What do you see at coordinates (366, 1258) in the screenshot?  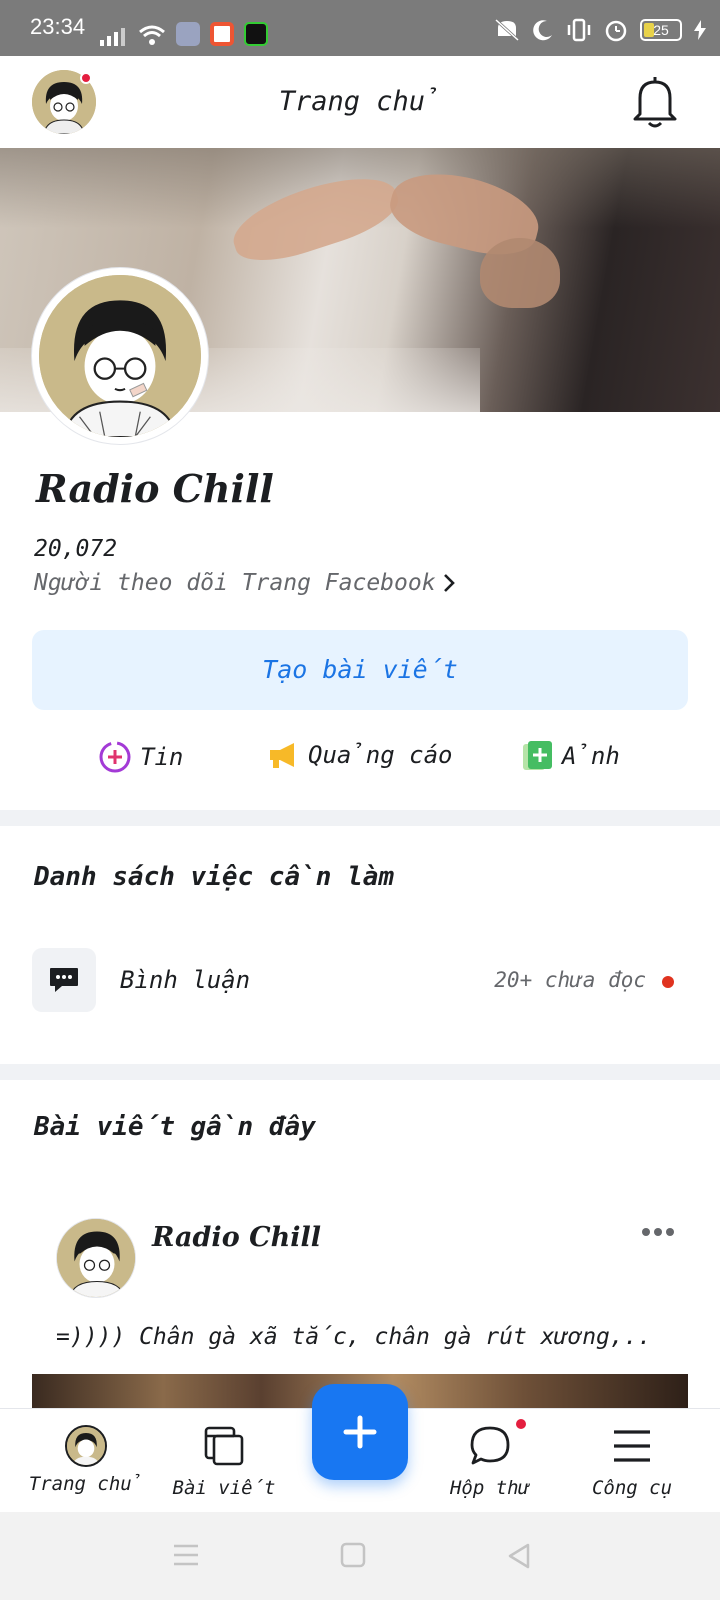 I see `post-header: Radio Chill` at bounding box center [366, 1258].